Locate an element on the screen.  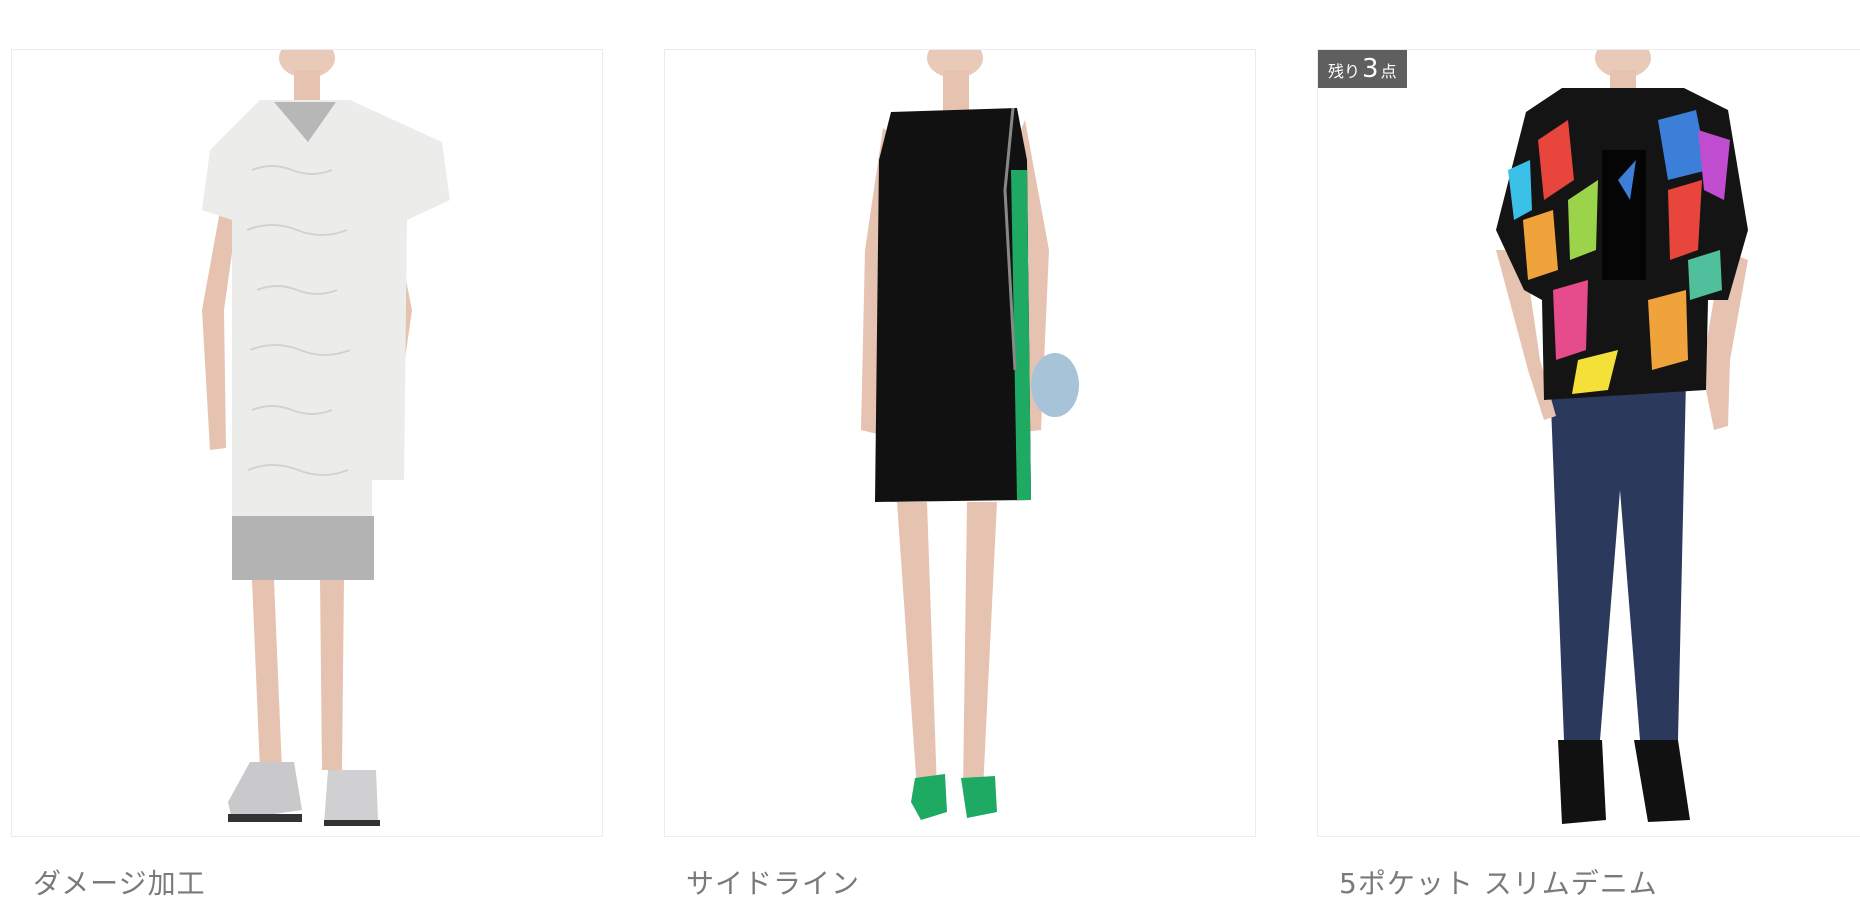
stock-badge-count: 3 is located at coordinates (1370, 69).